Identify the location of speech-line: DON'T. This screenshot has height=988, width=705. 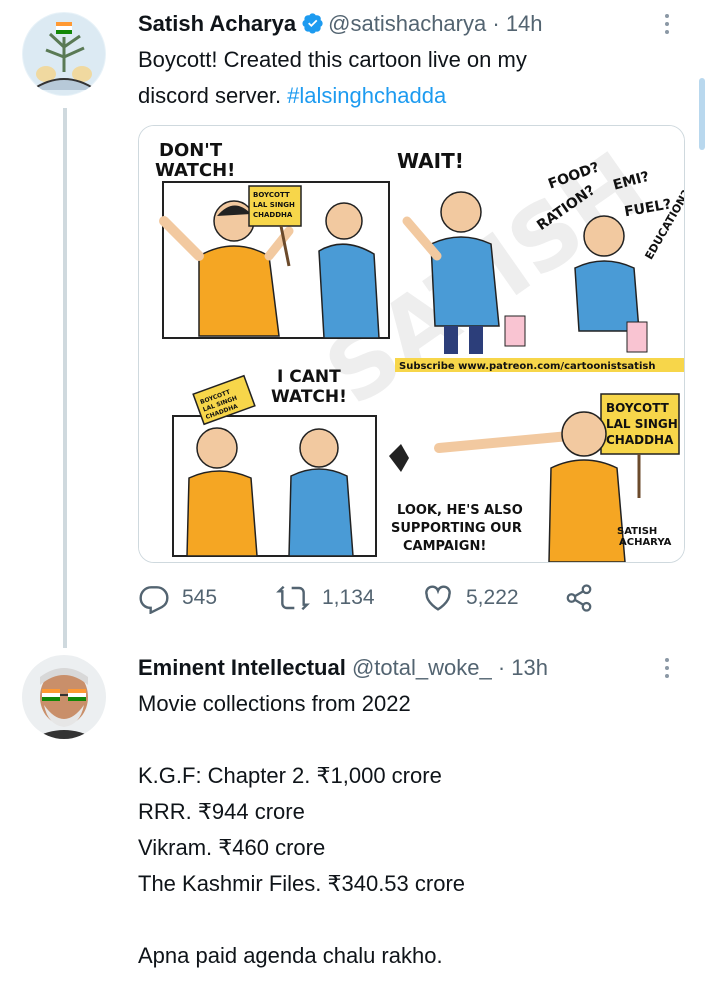
(191, 150).